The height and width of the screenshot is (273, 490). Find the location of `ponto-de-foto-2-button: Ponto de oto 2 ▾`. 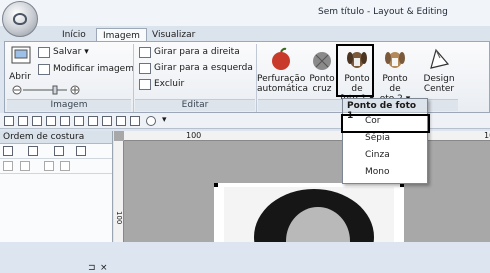

ponto-de-foto-2-button: Ponto de oto 2 ▾ is located at coordinates (395, 75).